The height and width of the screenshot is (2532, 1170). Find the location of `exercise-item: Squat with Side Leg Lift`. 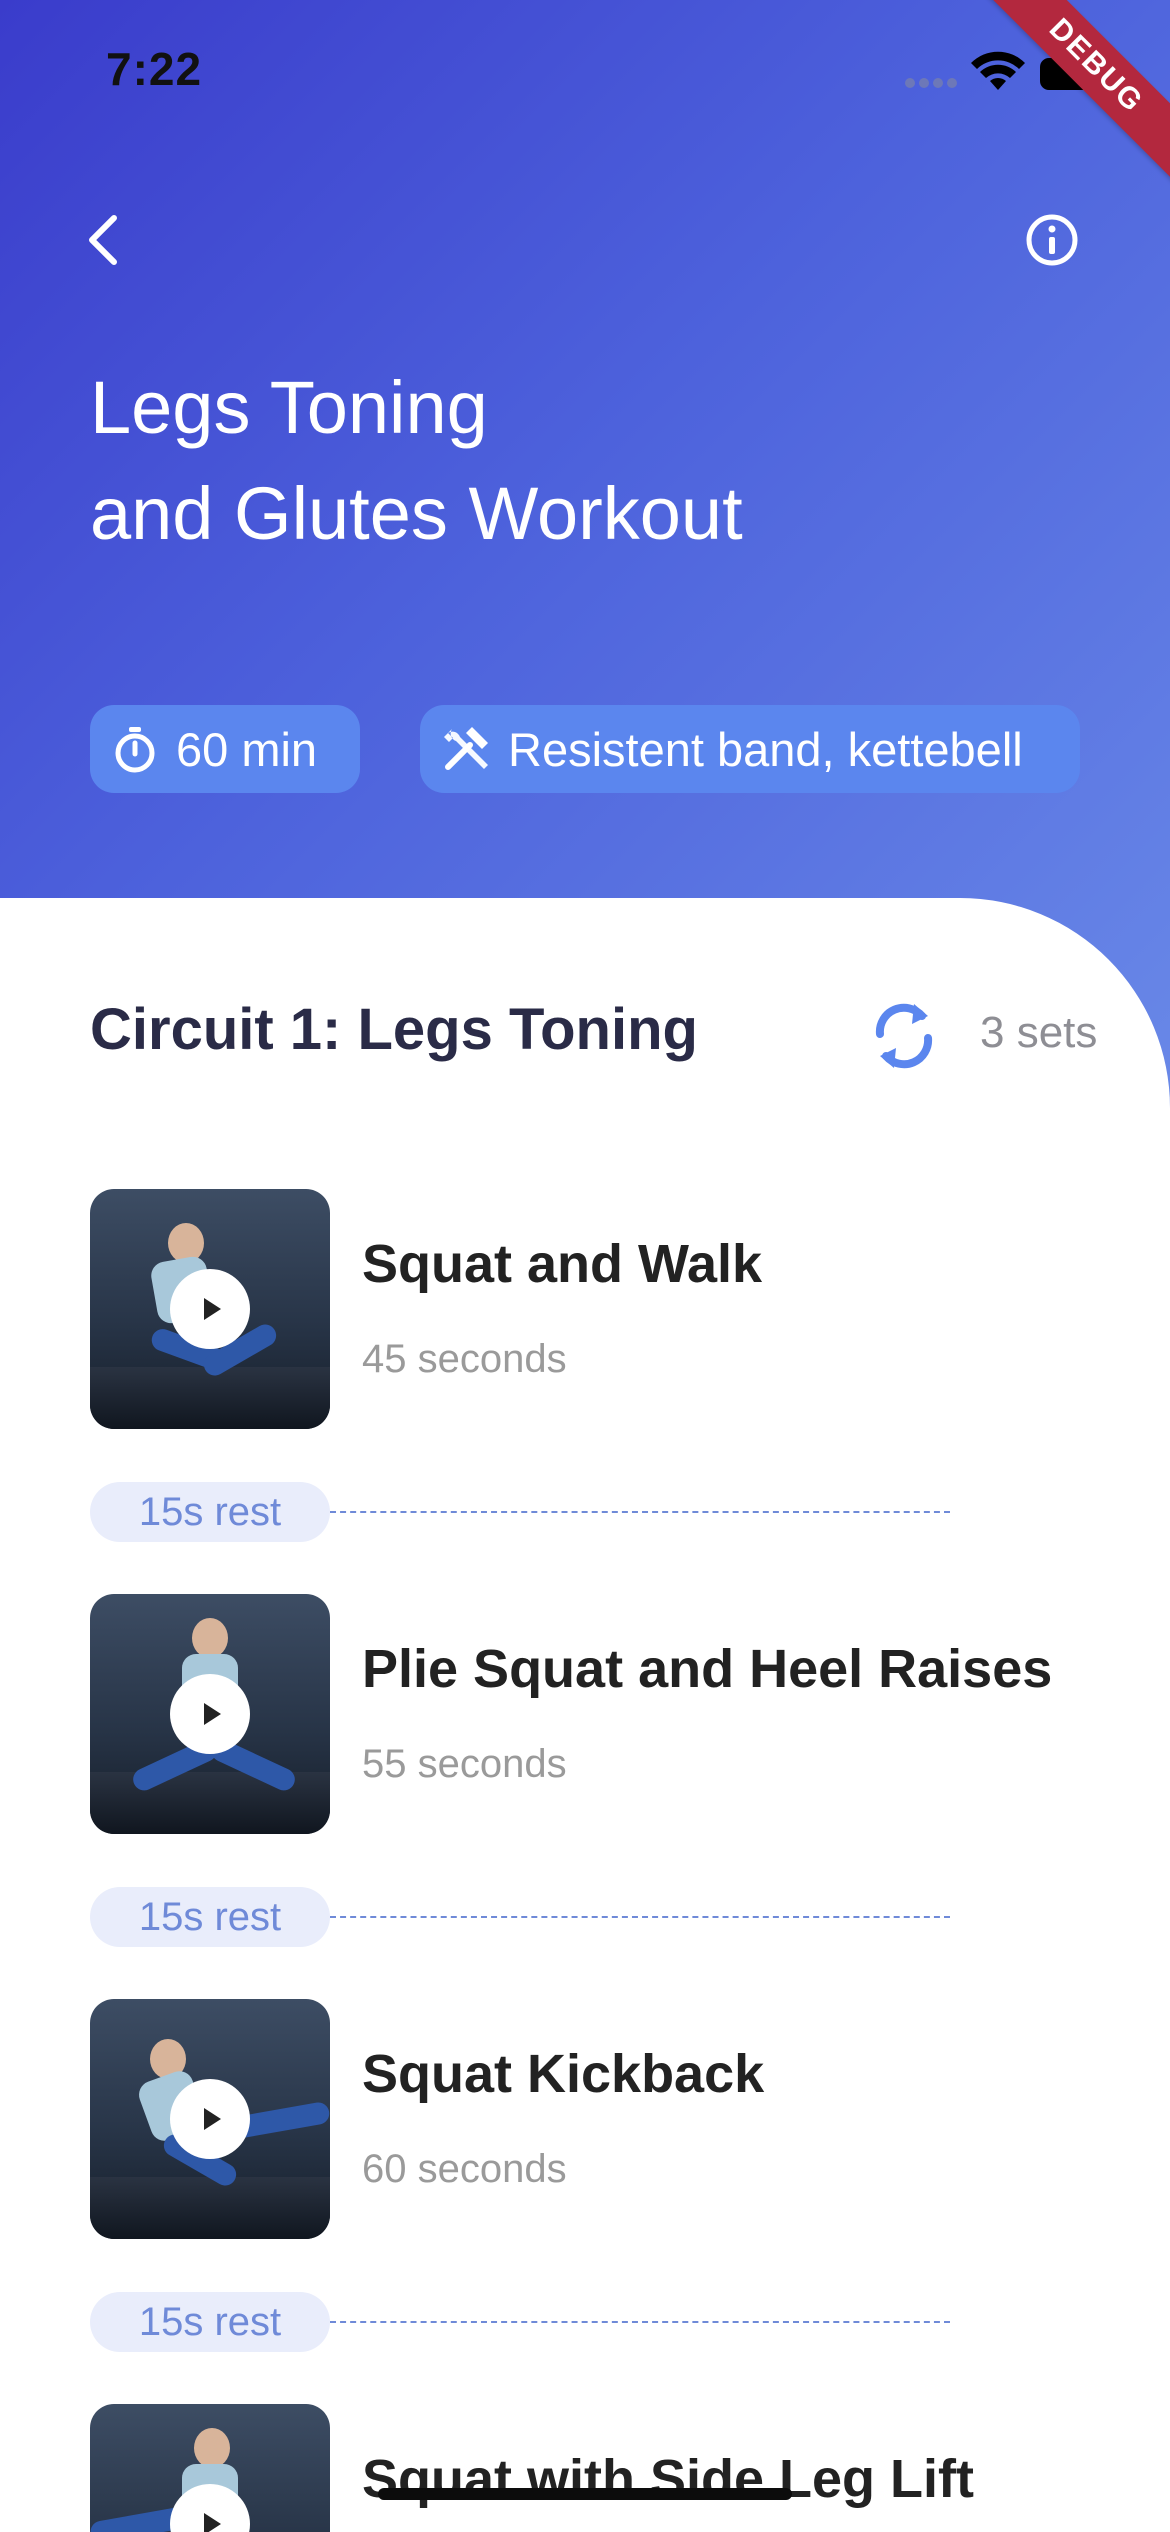

exercise-item: Squat with Side Leg Lift is located at coordinates (590, 2468).